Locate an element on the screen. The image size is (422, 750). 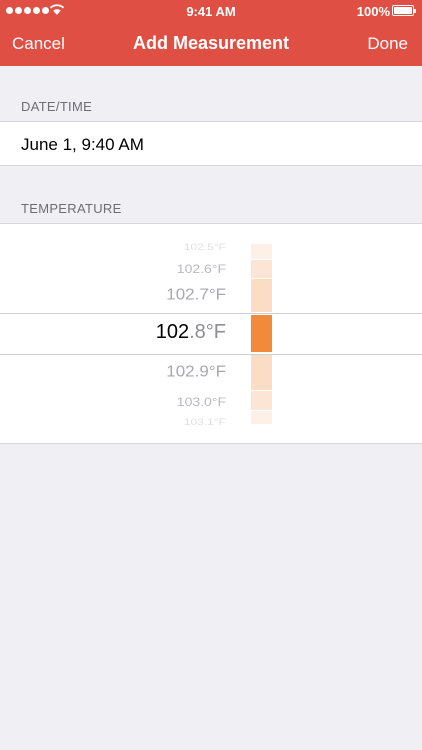
picker-value-decimal: .9 is located at coordinates (201, 371).